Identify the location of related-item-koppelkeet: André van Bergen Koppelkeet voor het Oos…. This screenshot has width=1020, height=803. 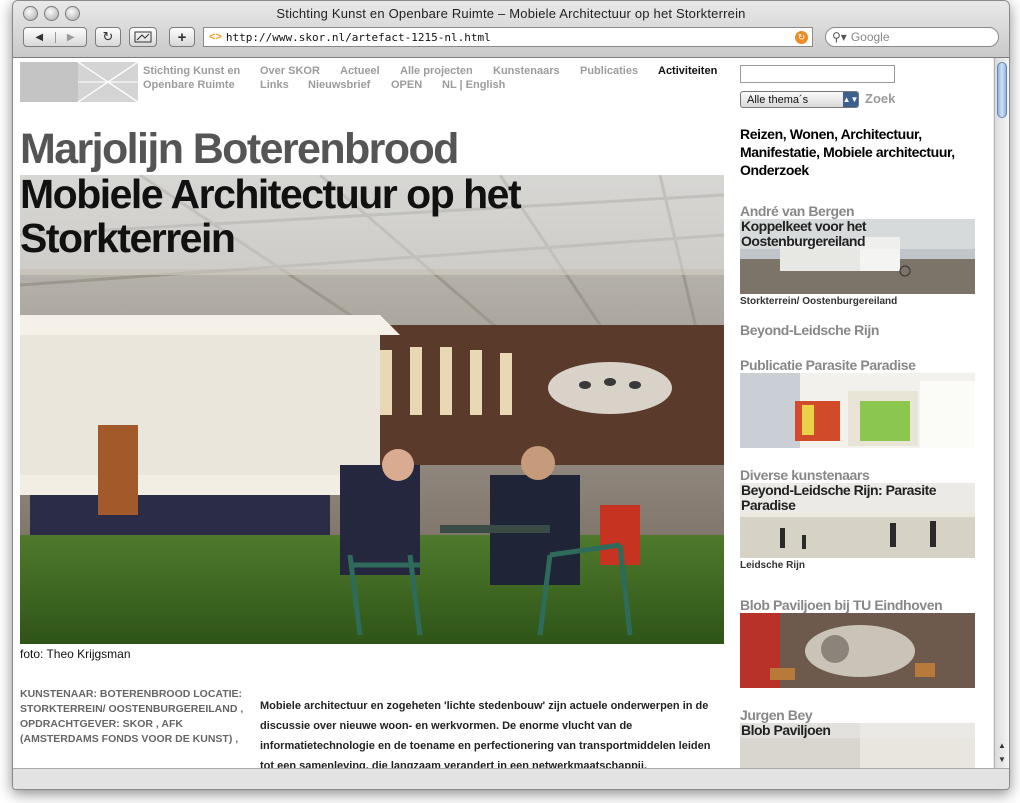
(858, 255).